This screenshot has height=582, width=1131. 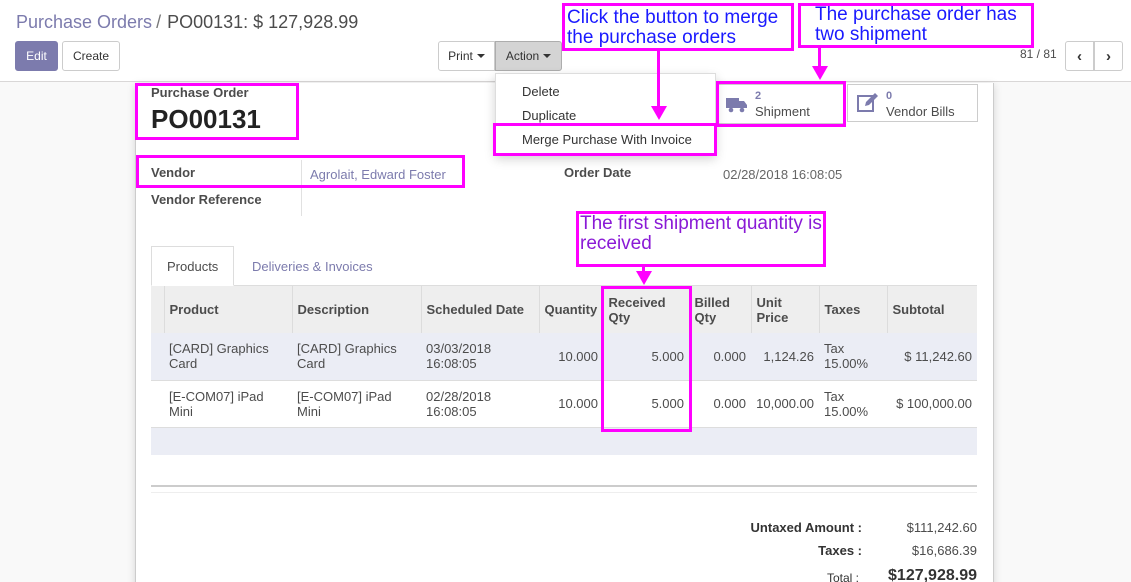 I want to click on edit-icon, so click(x=867, y=102).